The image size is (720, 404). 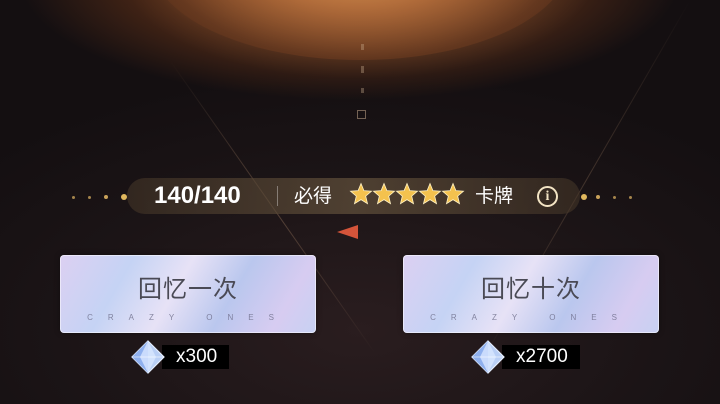 I want to click on decor-cap-right, so click(x=584, y=197).